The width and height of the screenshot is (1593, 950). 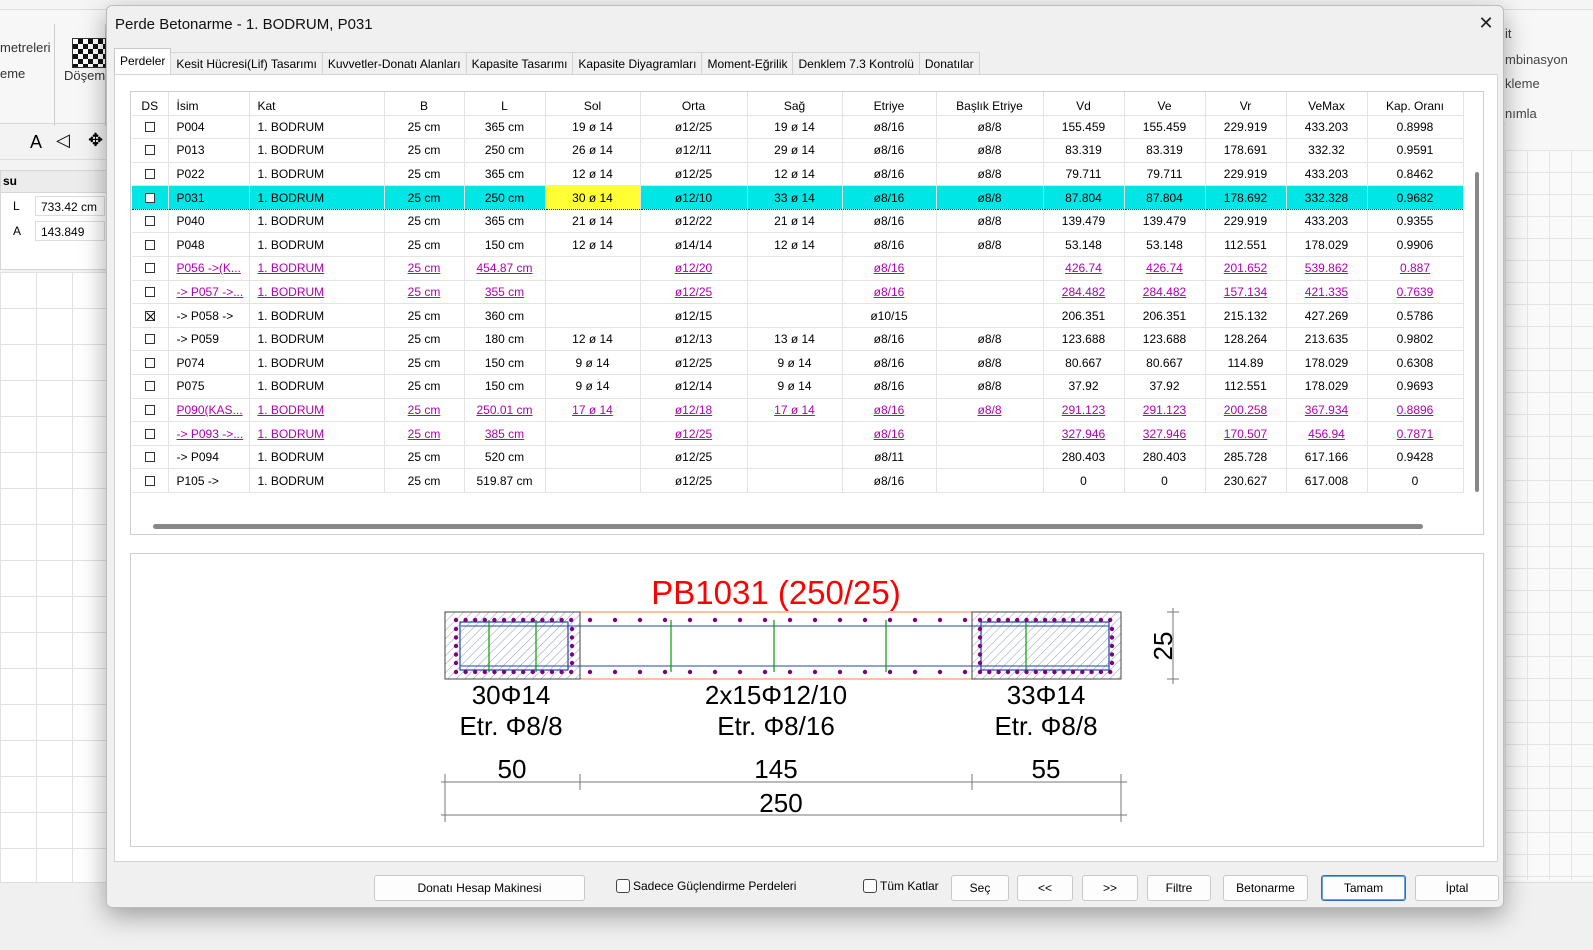 I want to click on table-cell: 26 ø 14, so click(x=593, y=150).